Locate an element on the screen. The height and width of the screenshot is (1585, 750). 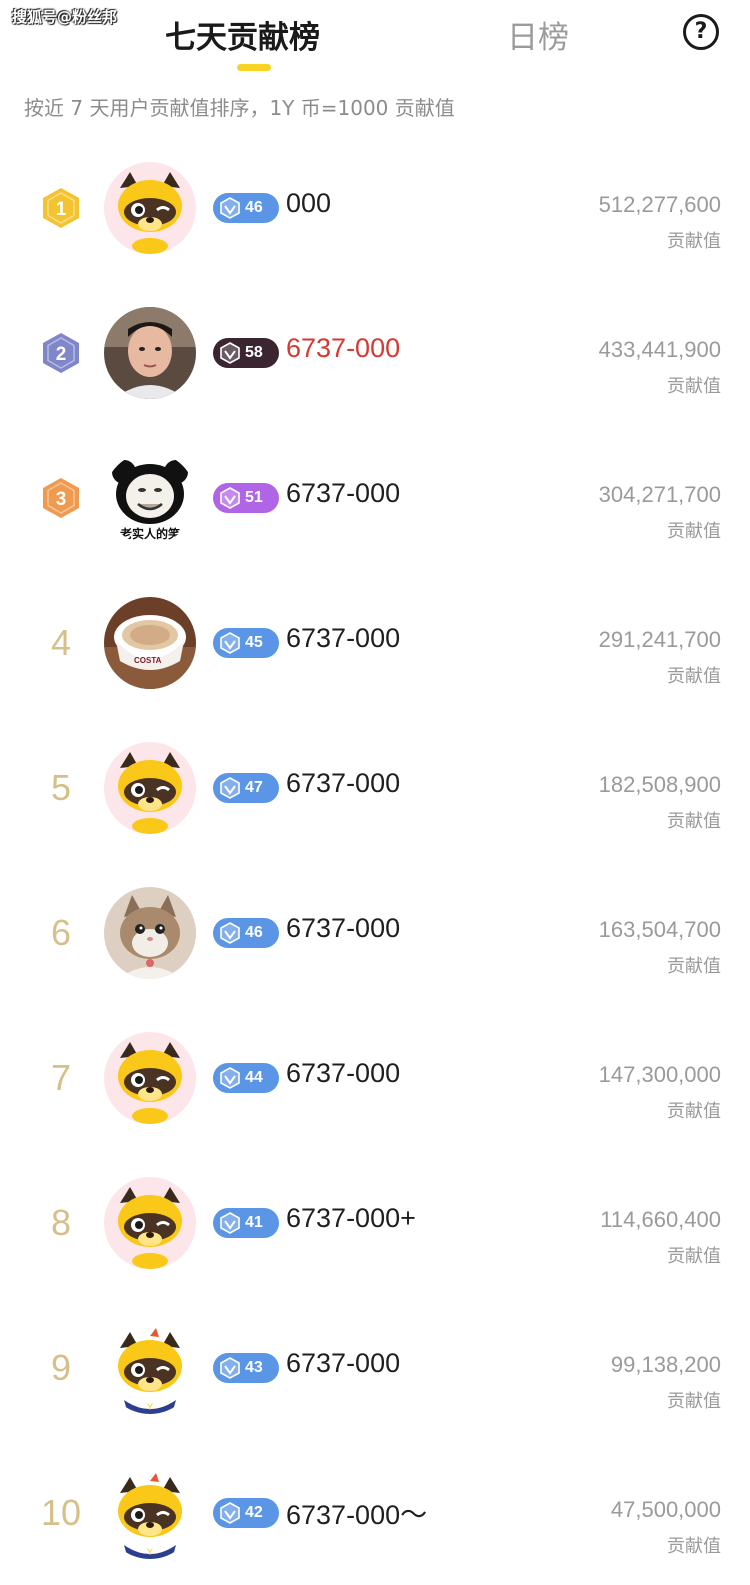
rank-number-text: 7 is located at coordinates (61, 1077).